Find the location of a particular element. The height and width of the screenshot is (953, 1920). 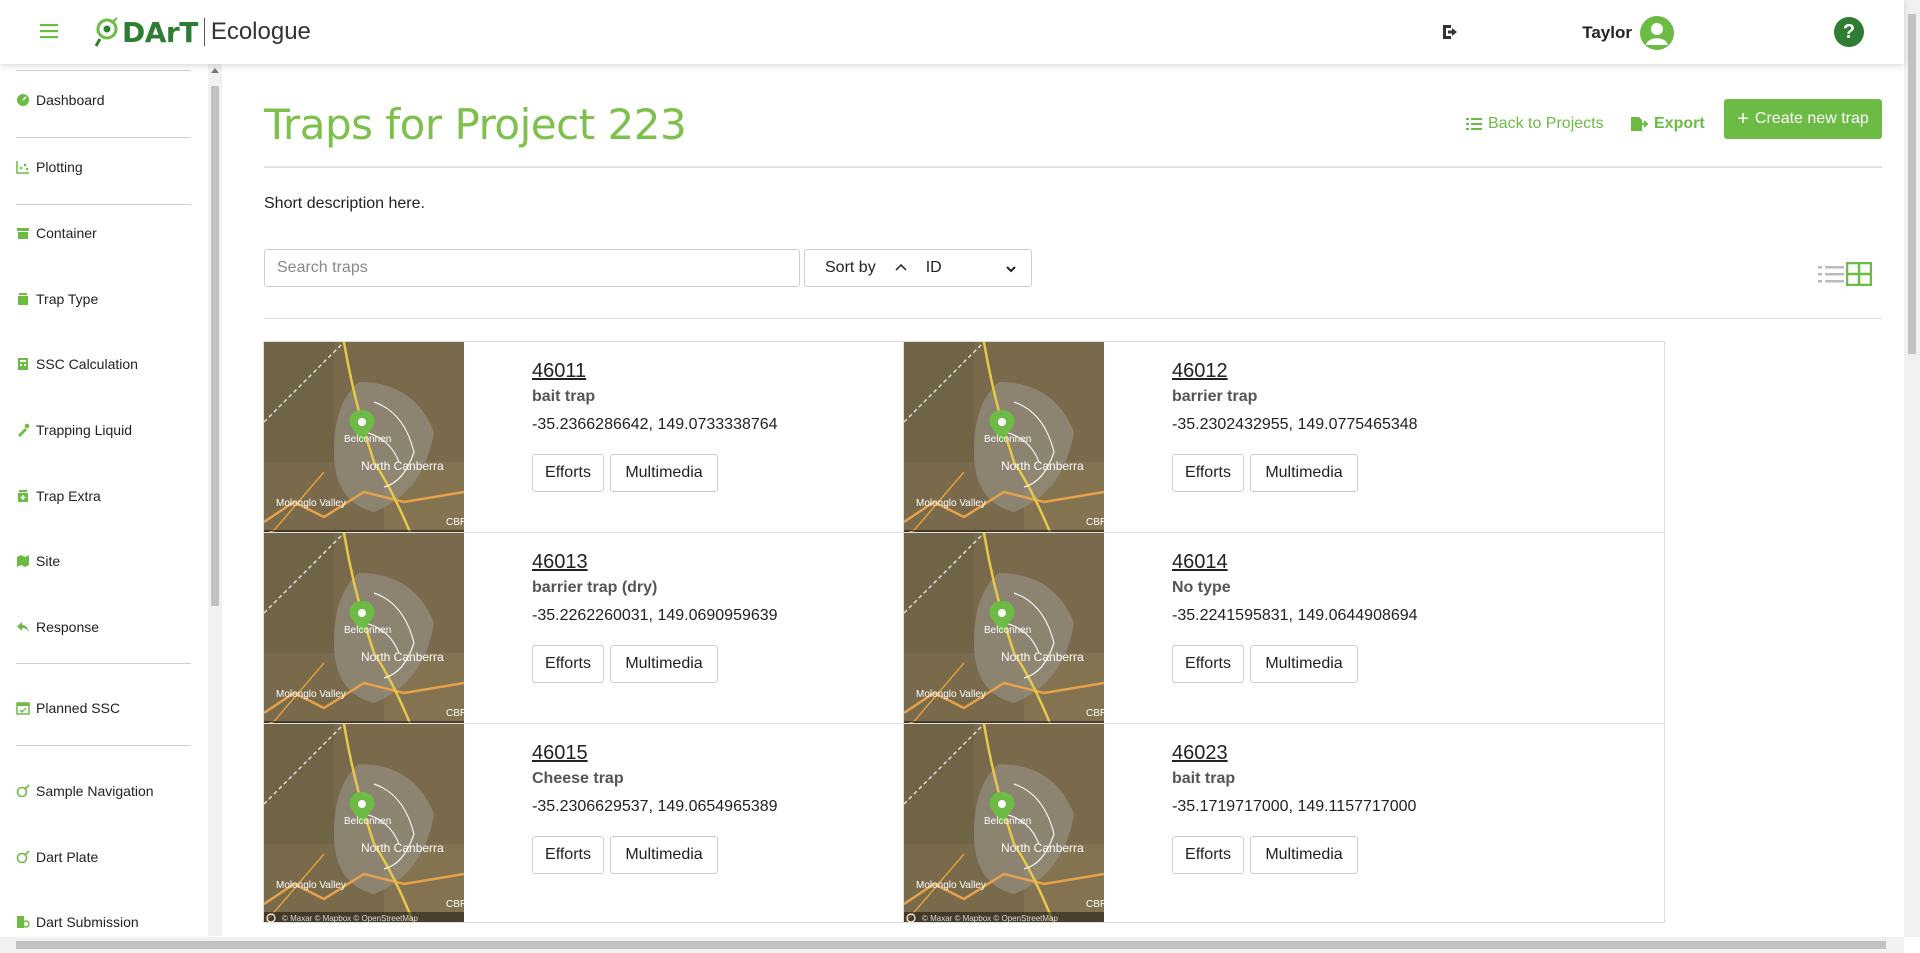

trap-id-link: 46014 is located at coordinates (1200, 562).